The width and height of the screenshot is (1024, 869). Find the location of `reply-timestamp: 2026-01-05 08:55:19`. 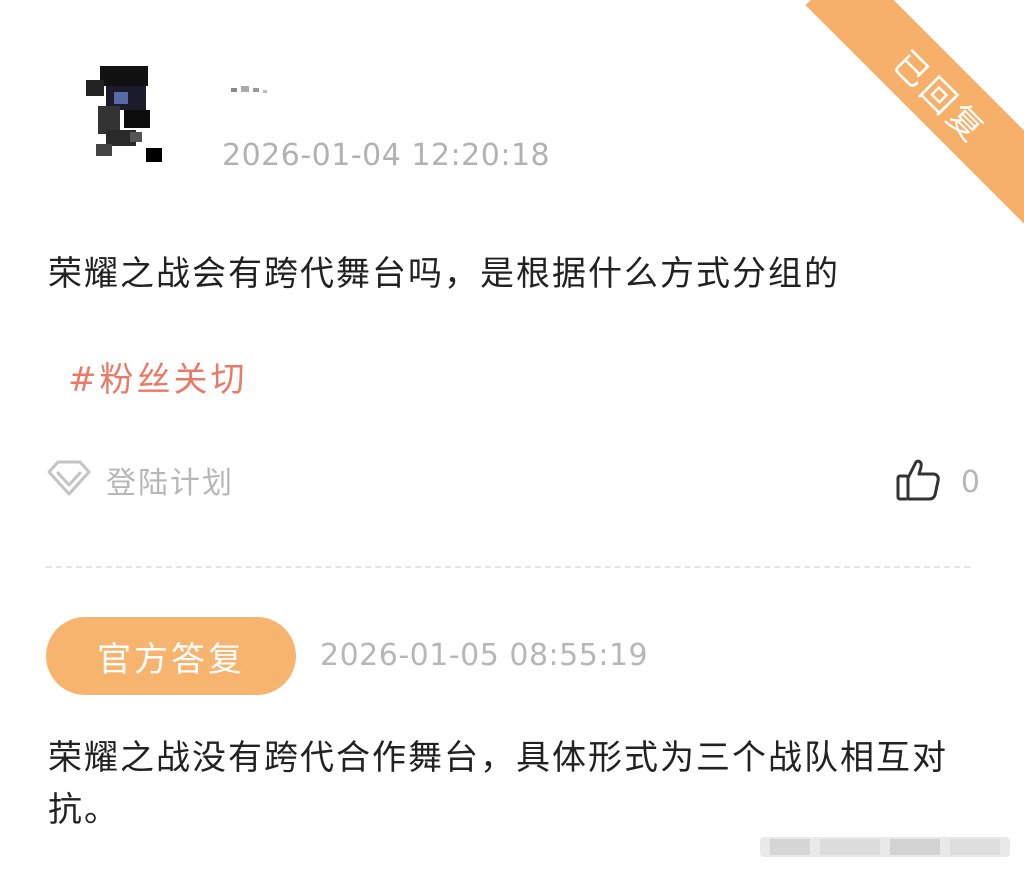

reply-timestamp: 2026-01-05 08:55:19 is located at coordinates (484, 655).